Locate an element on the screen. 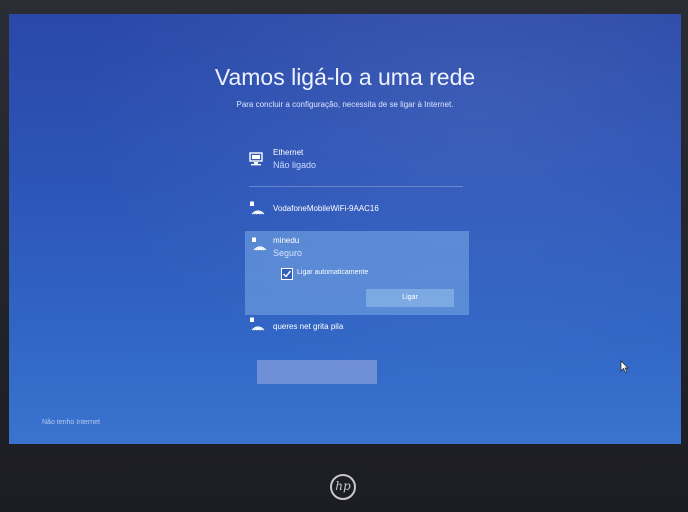 The image size is (688, 512). auto-connect-label: Ligar automaticamente is located at coordinates (333, 272).